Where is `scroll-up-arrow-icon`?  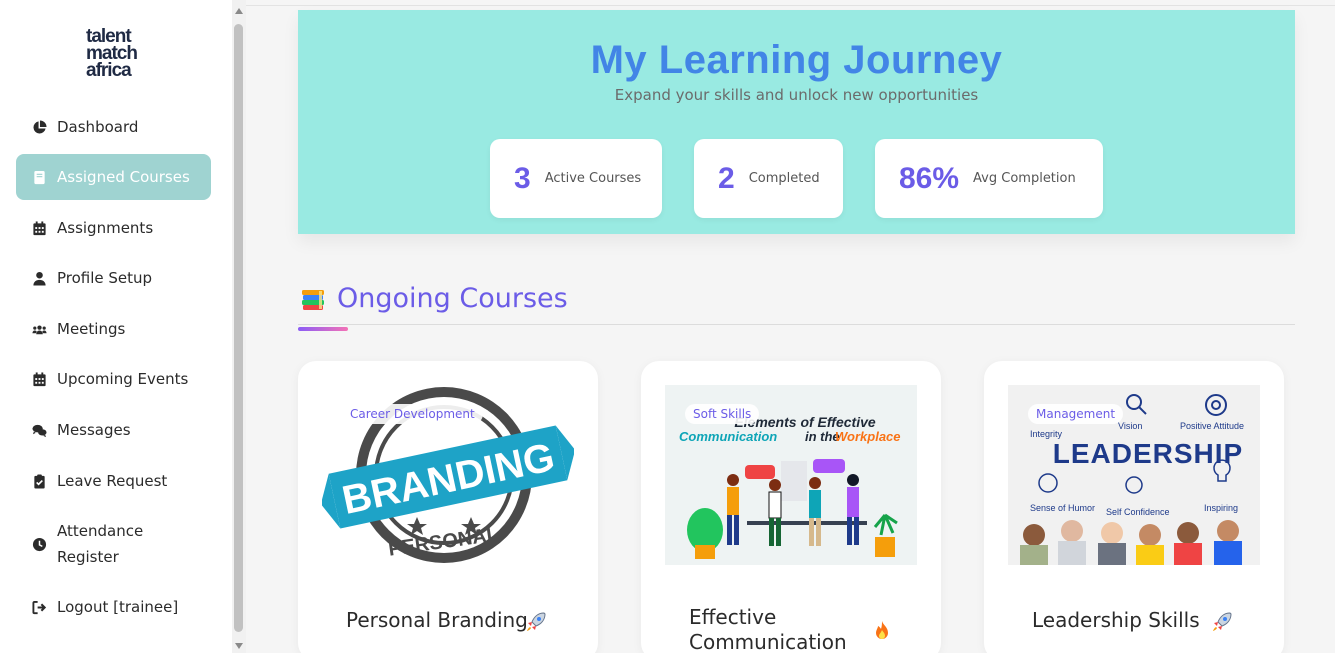
scroll-up-arrow-icon is located at coordinates (239, 11).